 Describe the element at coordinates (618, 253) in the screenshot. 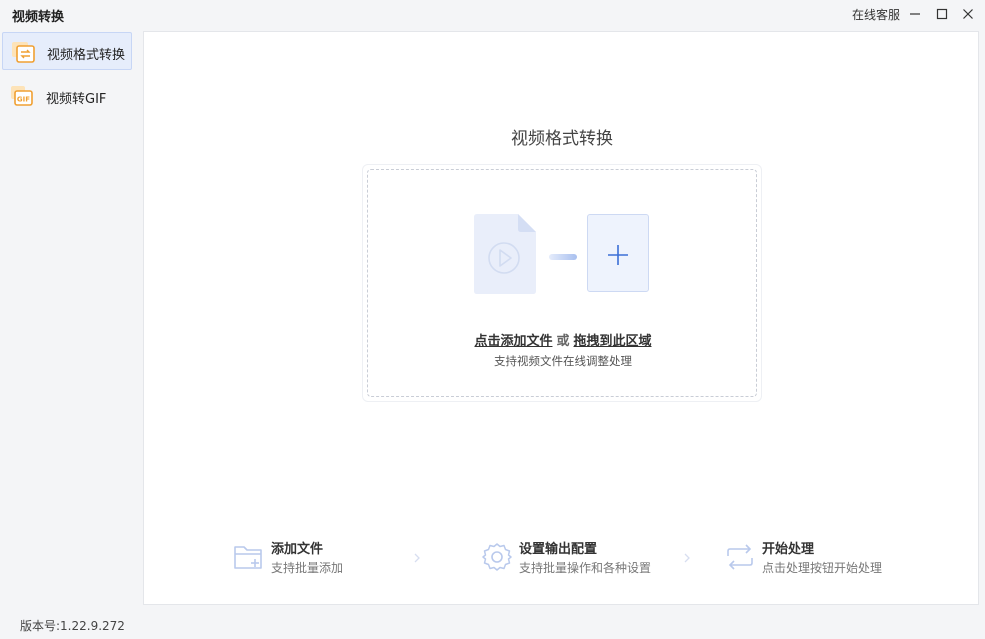

I see `add-file-plus-button` at that location.